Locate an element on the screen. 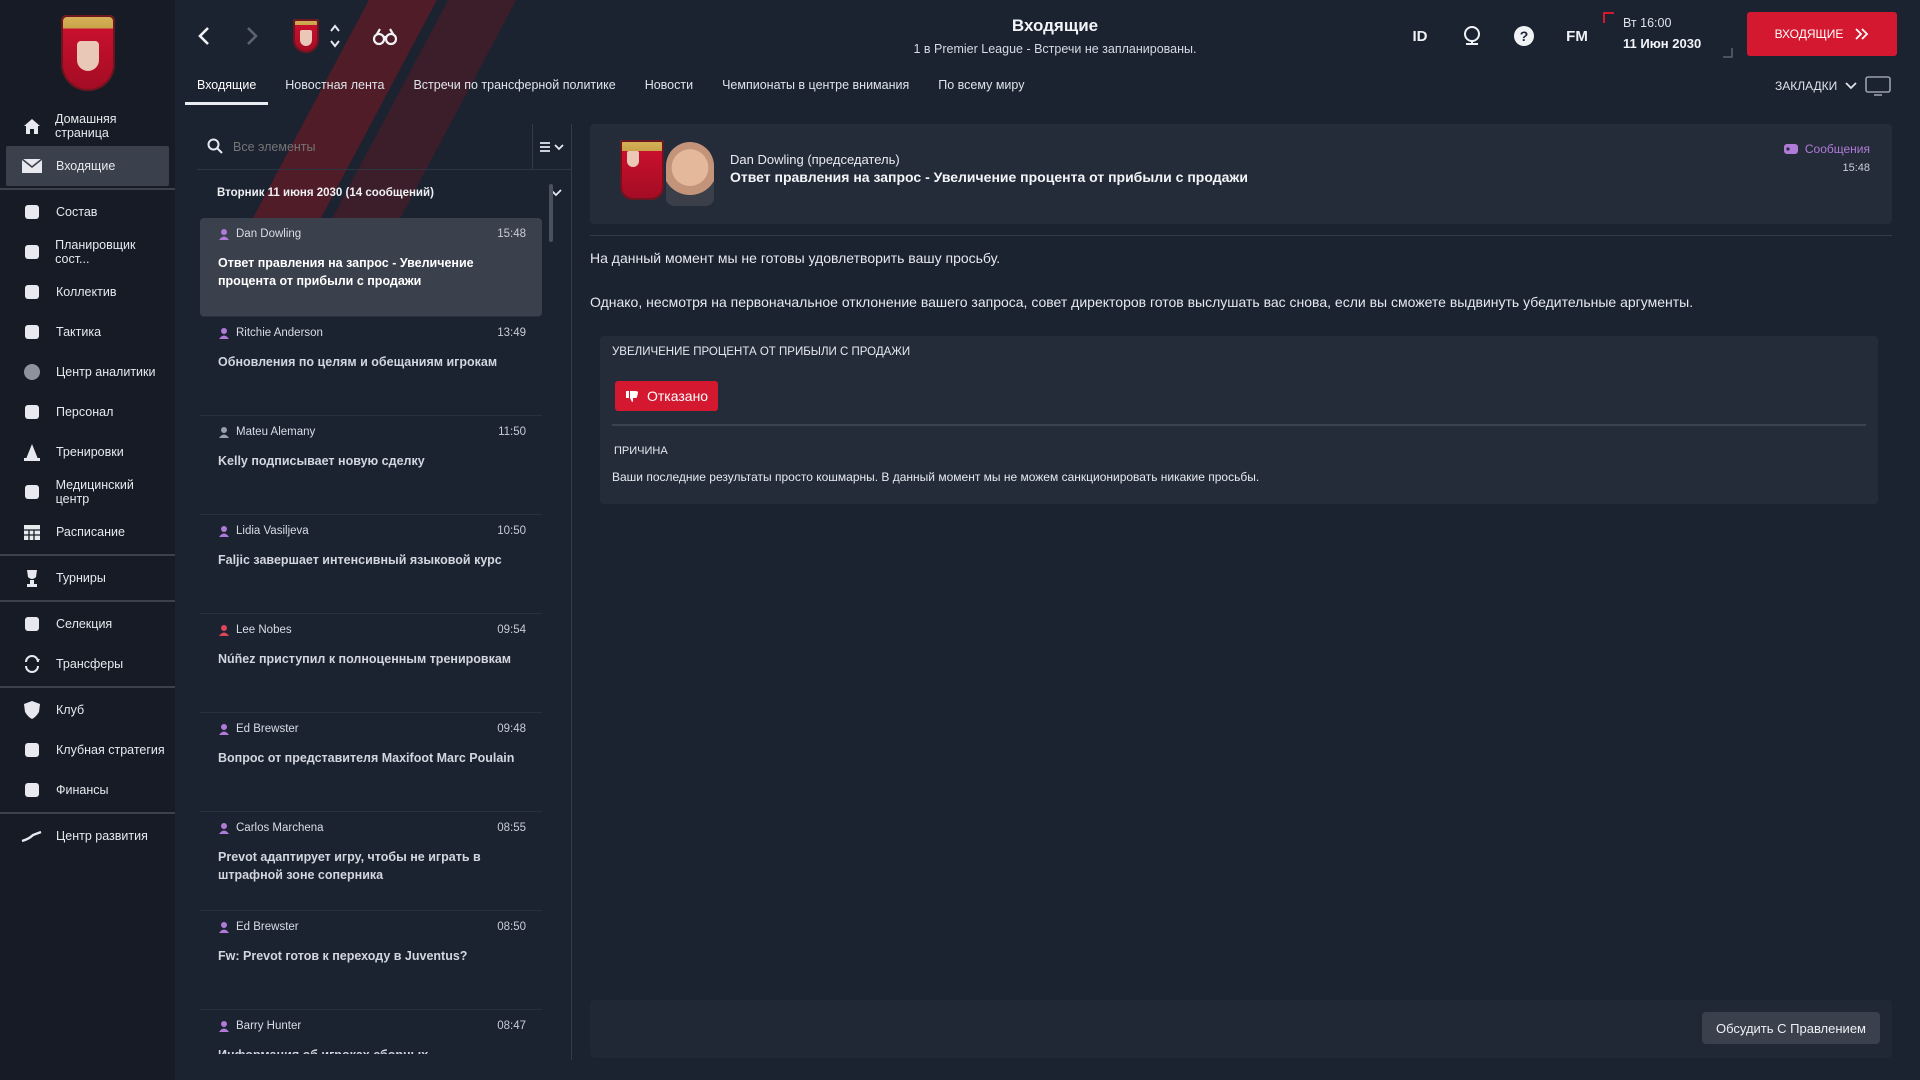  sidebar-item-label: Клубная стратегия is located at coordinates (110, 750).